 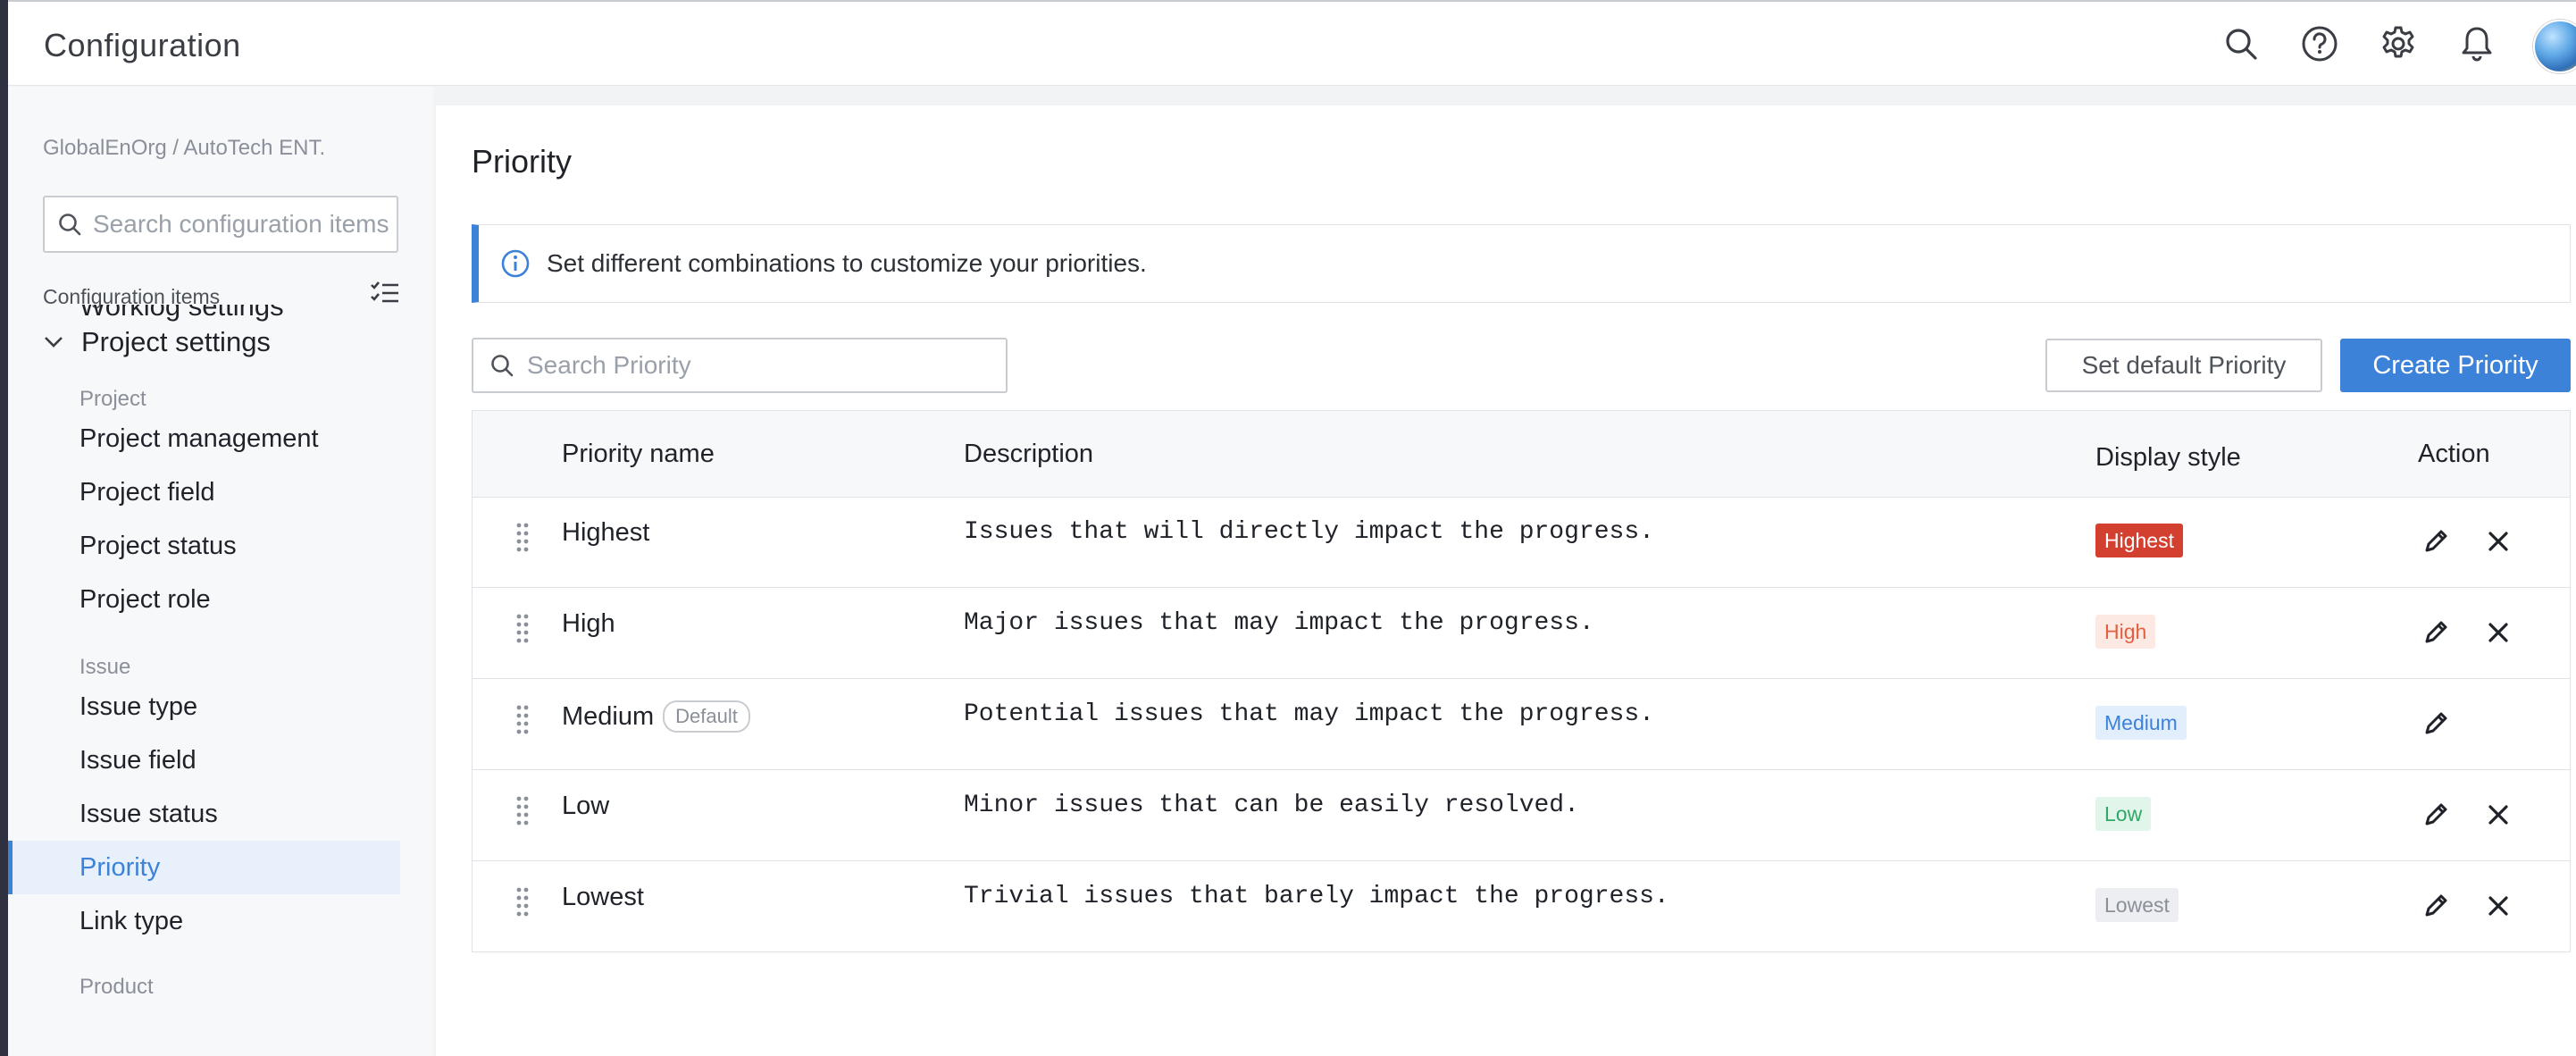 What do you see at coordinates (2456, 366) in the screenshot?
I see `create-priority-button: Create Priority` at bounding box center [2456, 366].